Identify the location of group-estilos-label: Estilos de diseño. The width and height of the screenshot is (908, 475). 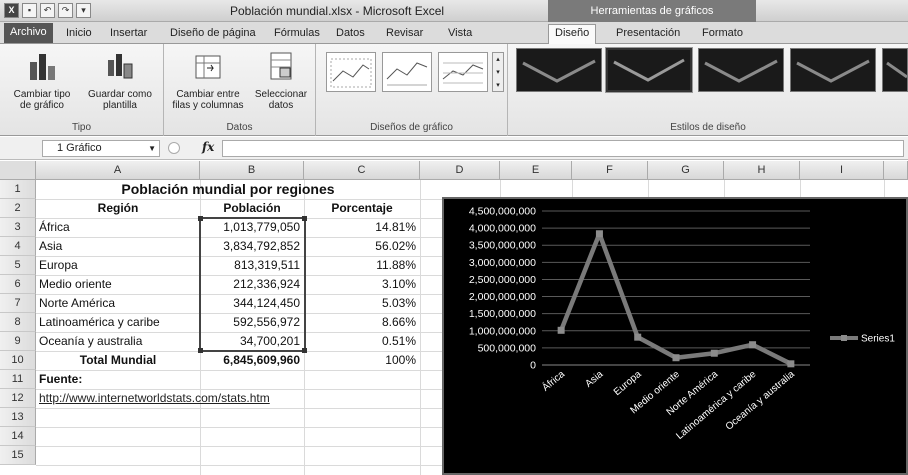
(708, 127).